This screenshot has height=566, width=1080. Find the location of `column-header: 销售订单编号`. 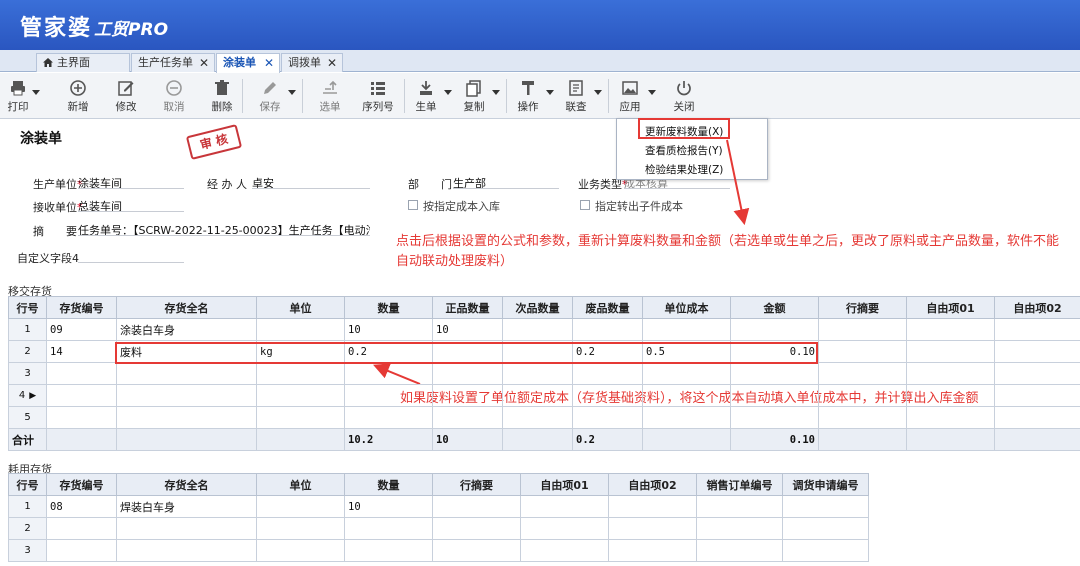

column-header: 销售订单编号 is located at coordinates (739, 484).